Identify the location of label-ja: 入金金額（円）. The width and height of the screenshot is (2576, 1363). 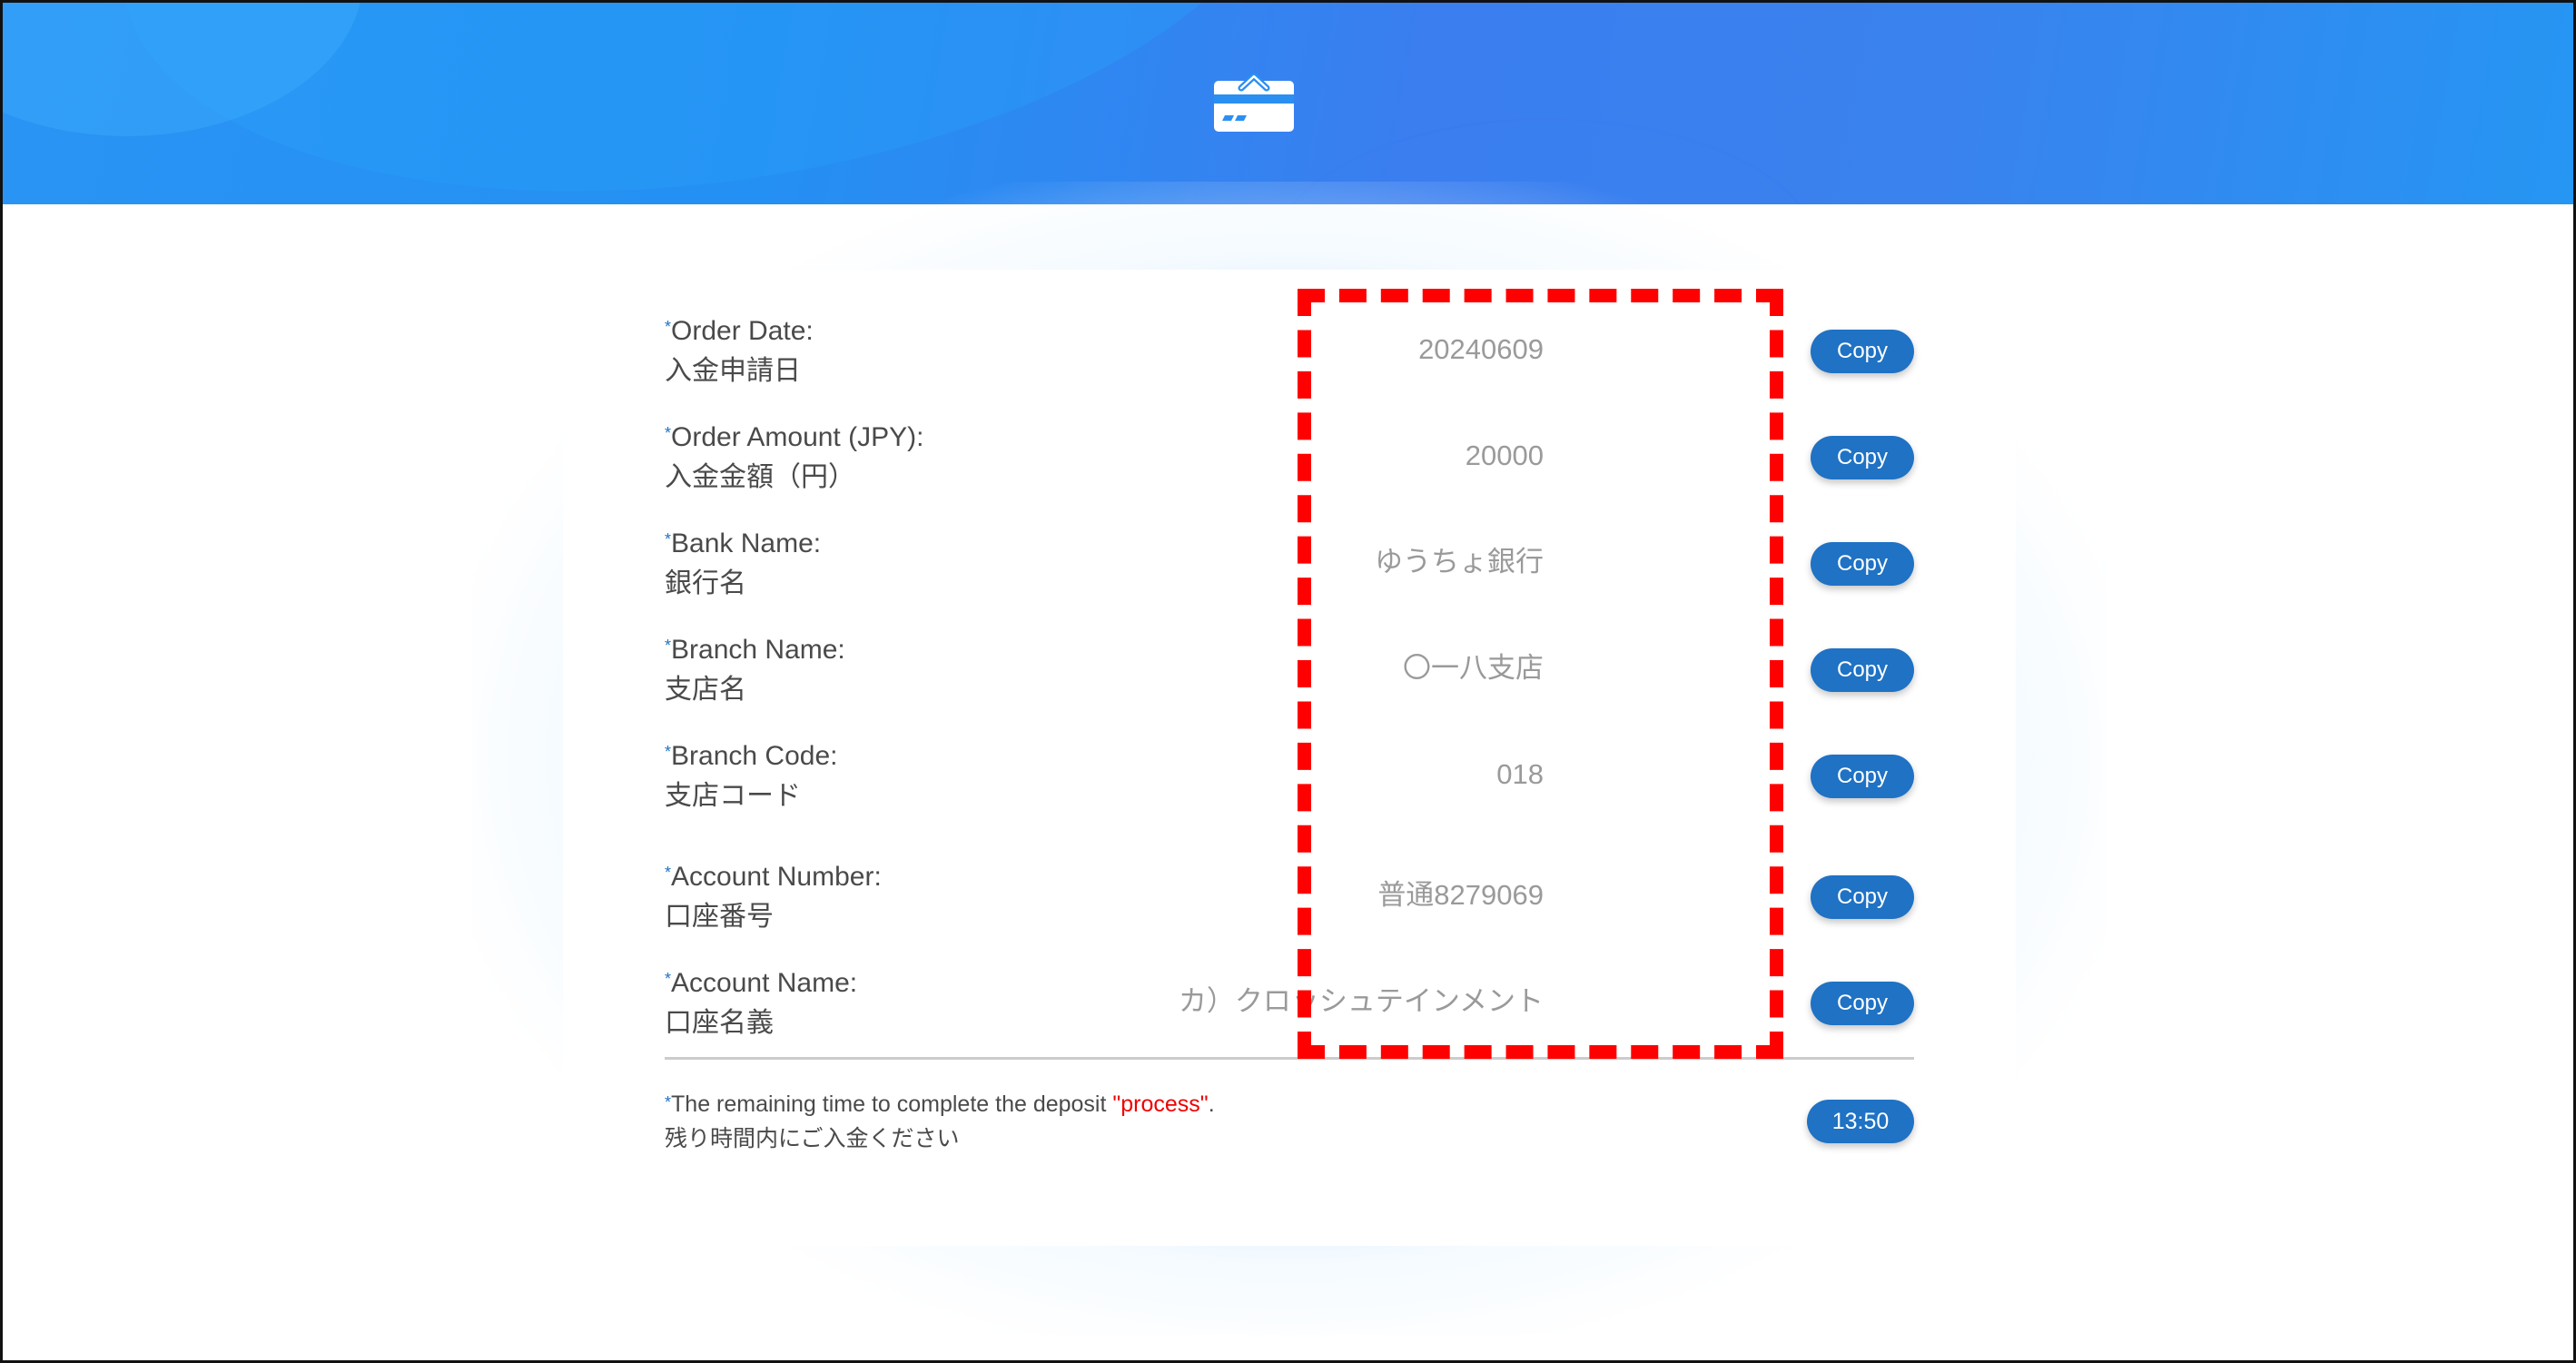
(760, 477).